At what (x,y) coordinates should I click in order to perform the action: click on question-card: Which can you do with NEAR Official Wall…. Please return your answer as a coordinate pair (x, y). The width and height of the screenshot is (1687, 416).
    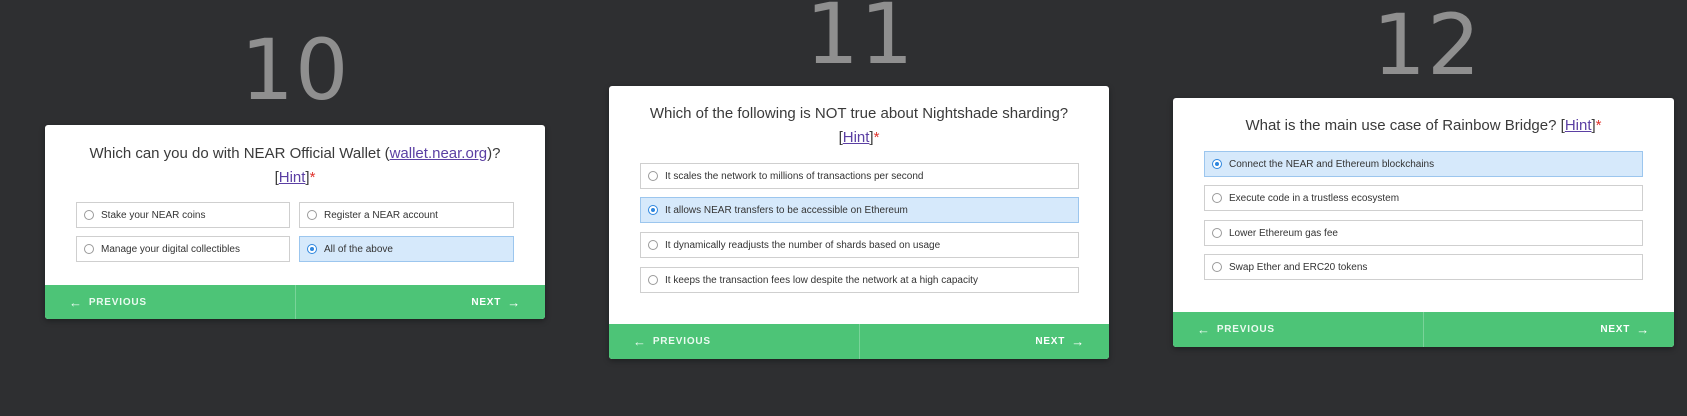
    Looking at the image, I should click on (295, 222).